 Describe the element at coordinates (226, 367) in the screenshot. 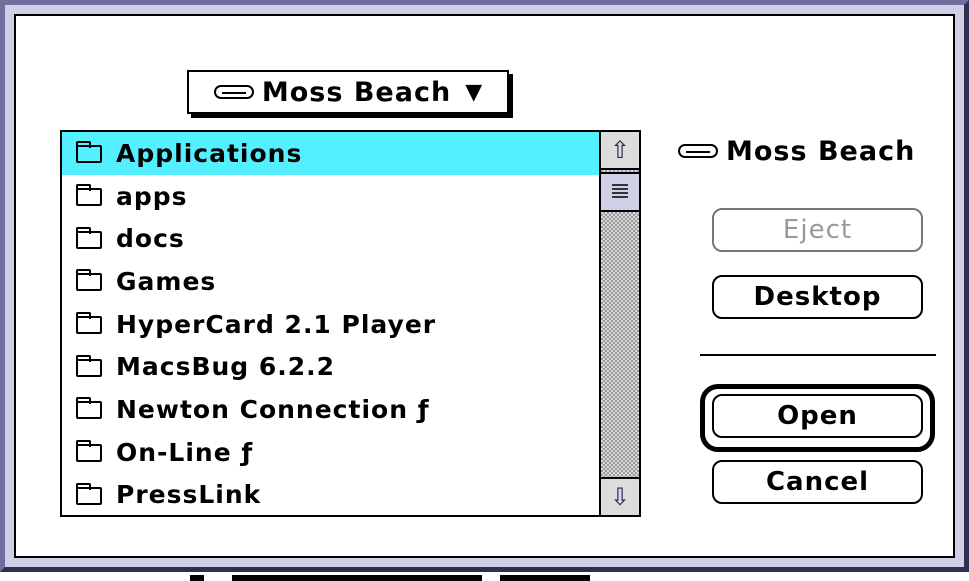

I see `list-item-label: MacsBug 6.2.2` at that location.